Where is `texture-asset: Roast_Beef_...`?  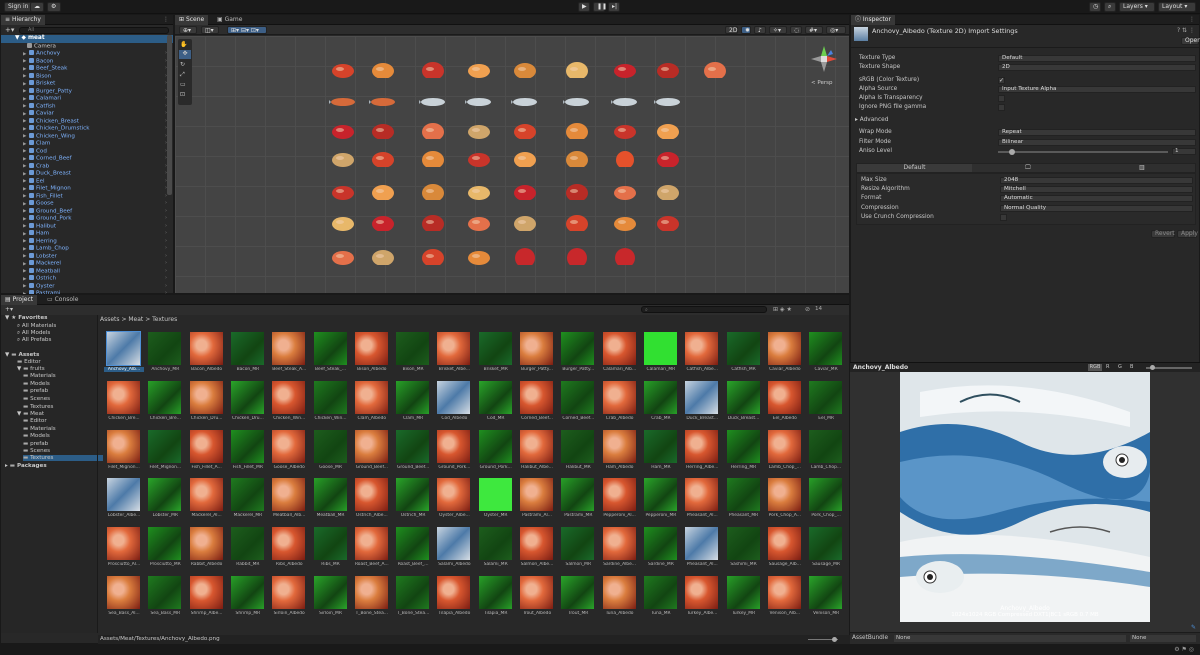 texture-asset: Roast_Beef_... is located at coordinates (412, 550).